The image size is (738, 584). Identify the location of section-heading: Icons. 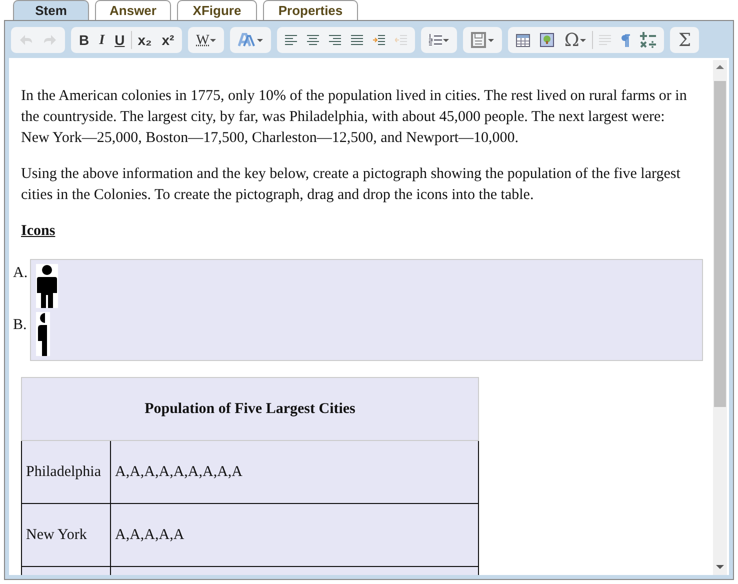
(38, 231).